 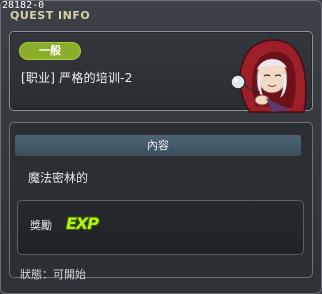 I want to click on reward-label: 獎勵, so click(x=41, y=225).